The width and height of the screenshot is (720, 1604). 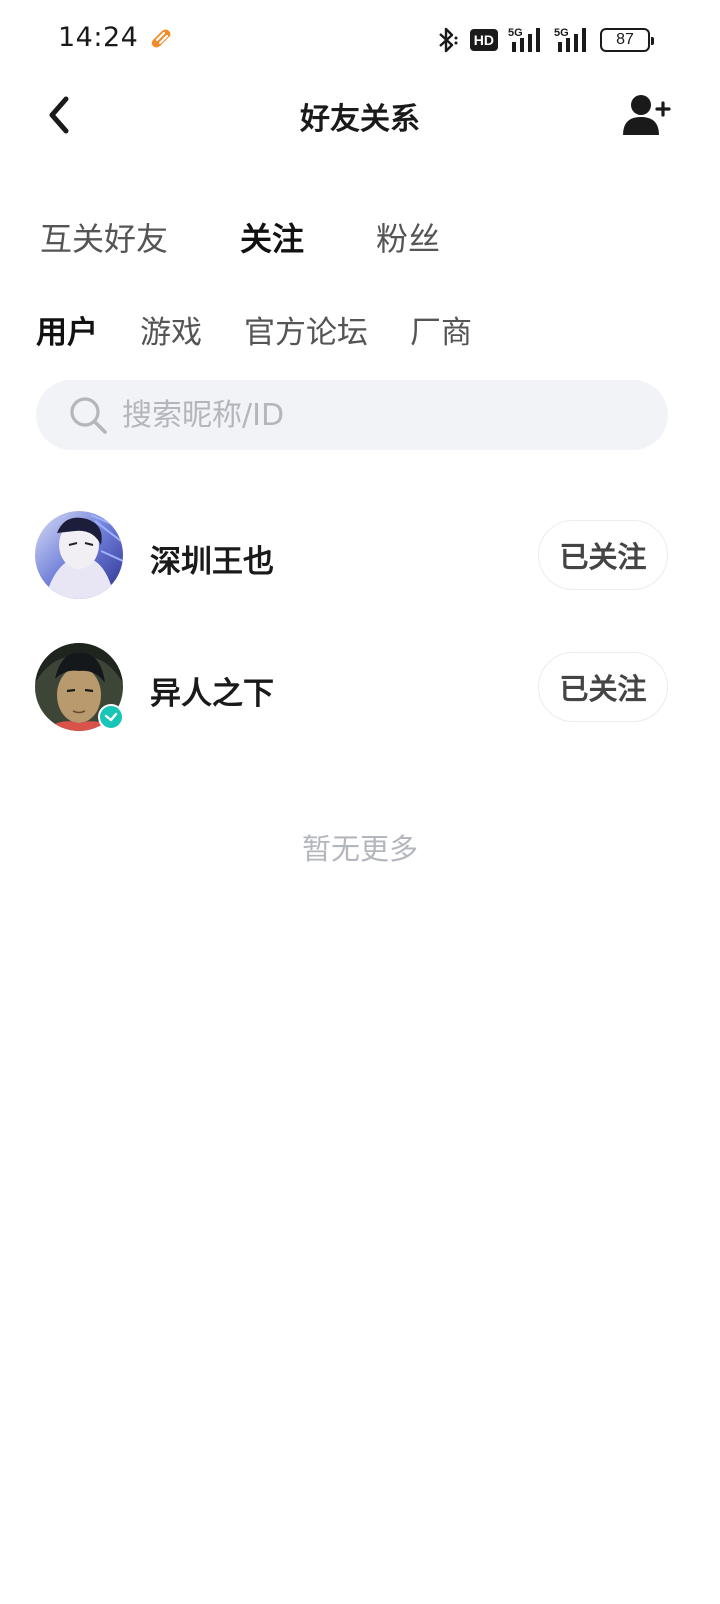 What do you see at coordinates (98, 37) in the screenshot?
I see `status-time: 14:24` at bounding box center [98, 37].